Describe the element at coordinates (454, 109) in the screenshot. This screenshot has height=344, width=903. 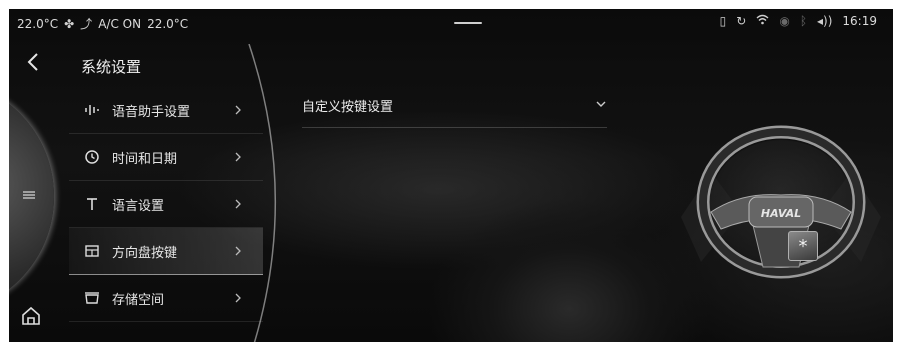
I see `custom-key-dropdown: 自定义按键设置` at that location.